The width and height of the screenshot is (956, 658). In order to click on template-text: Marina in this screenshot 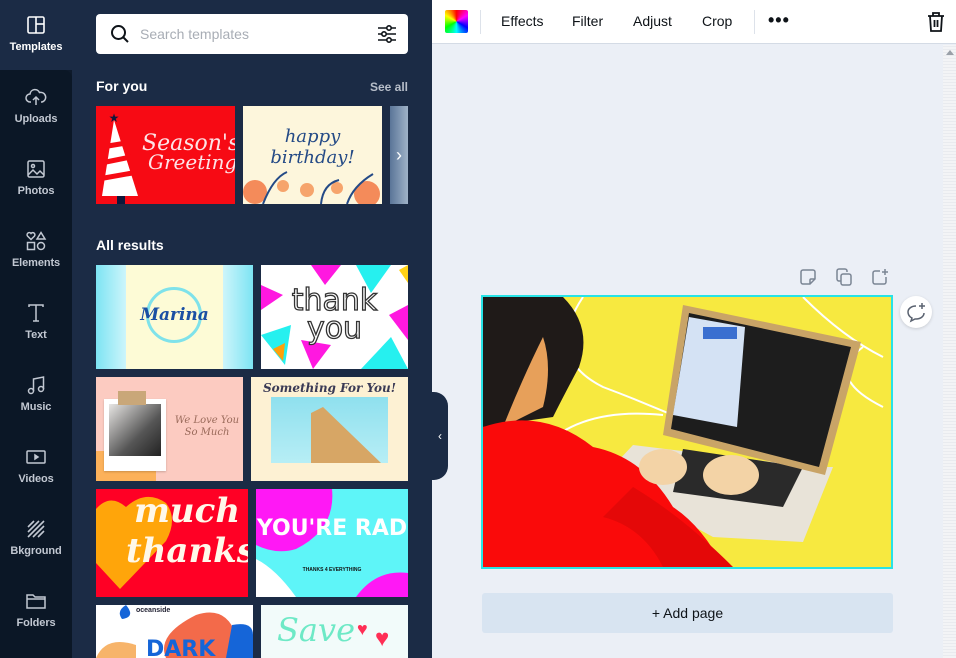, I will do `click(174, 315)`.